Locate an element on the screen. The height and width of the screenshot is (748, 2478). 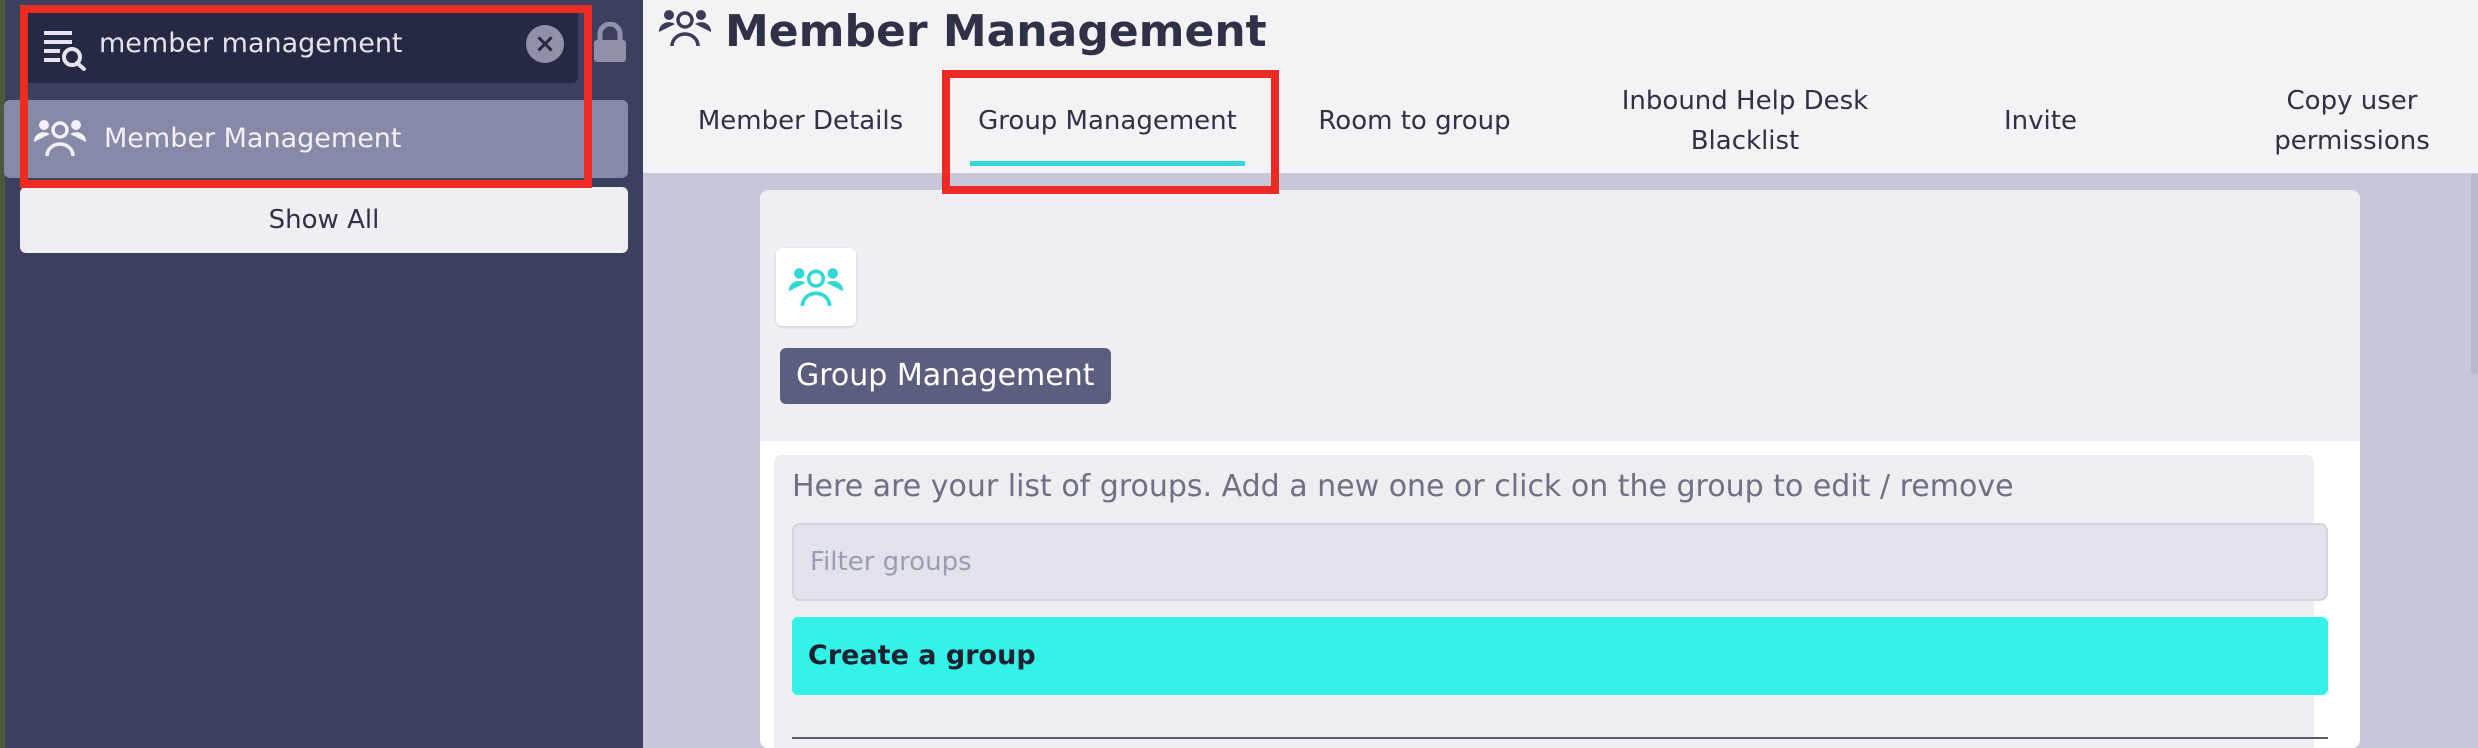
create-group-button: Create a group is located at coordinates (1560, 656).